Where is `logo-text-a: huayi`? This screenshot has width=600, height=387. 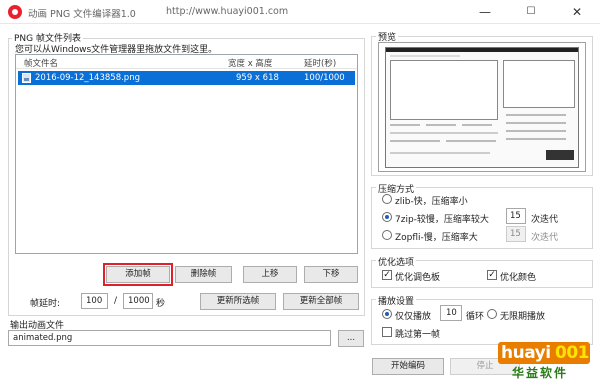
logo-text-a: huayi is located at coordinates (526, 353).